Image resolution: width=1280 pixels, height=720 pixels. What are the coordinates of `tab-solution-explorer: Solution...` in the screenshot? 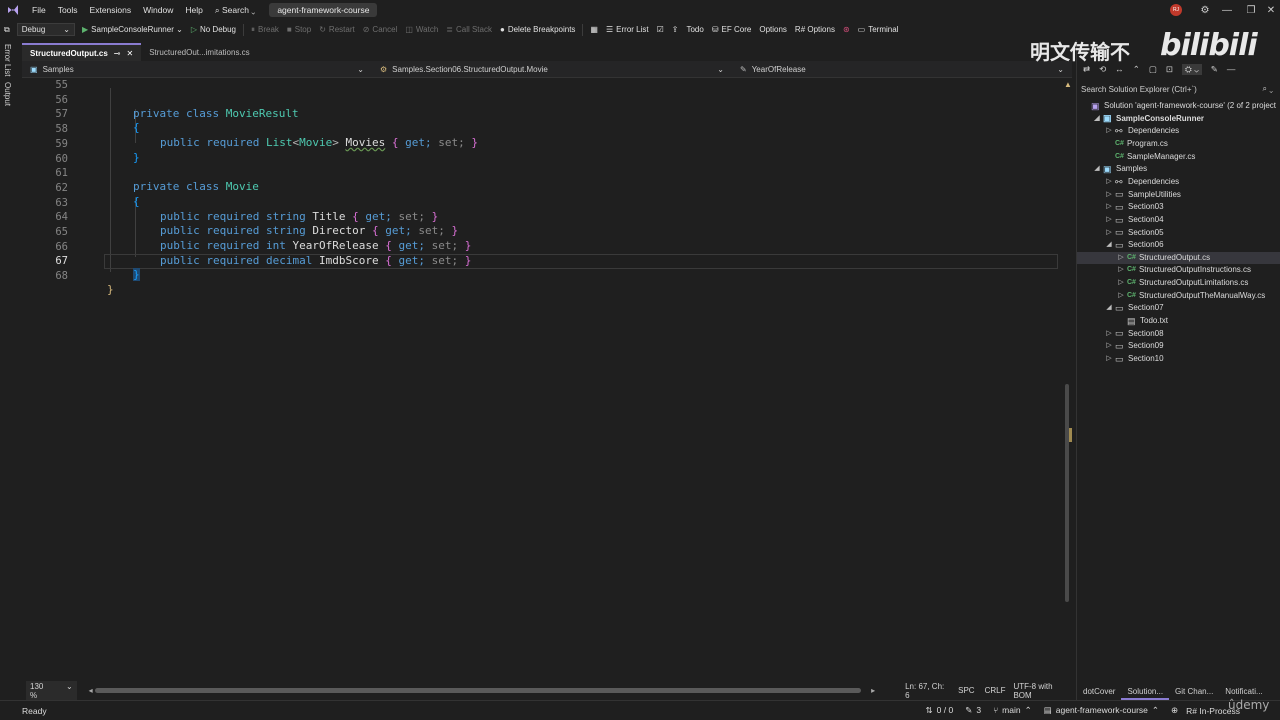 It's located at (1145, 692).